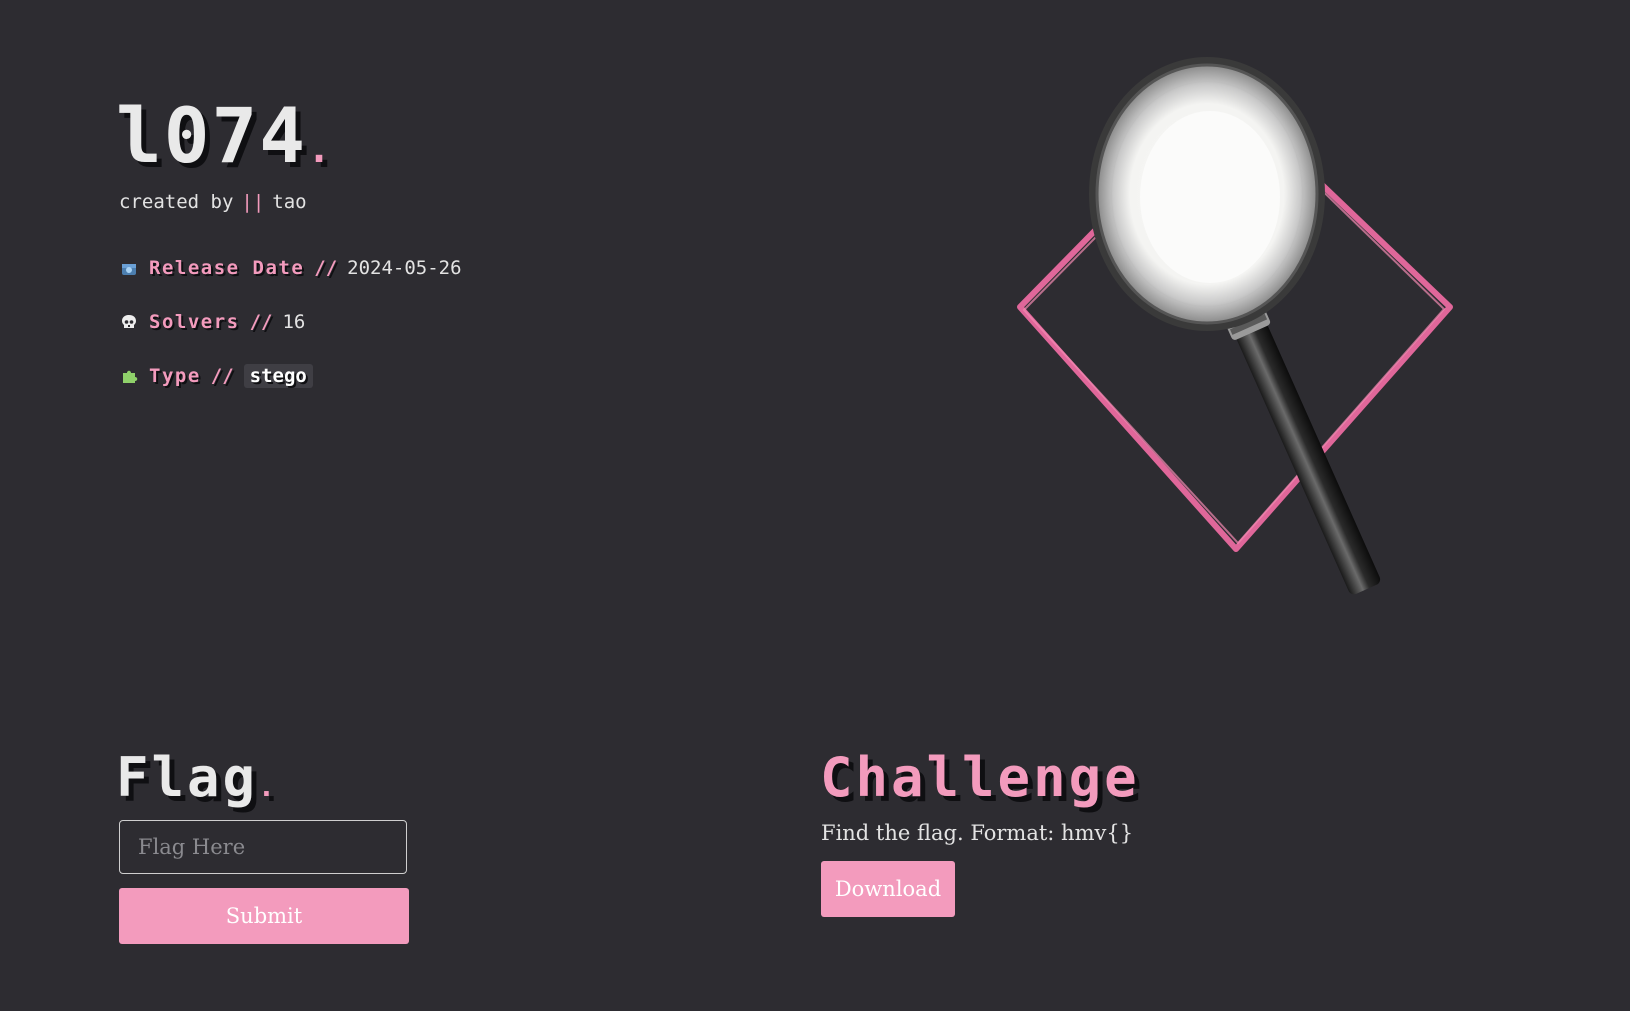  Describe the element at coordinates (129, 322) in the screenshot. I see `skull-icon` at that location.